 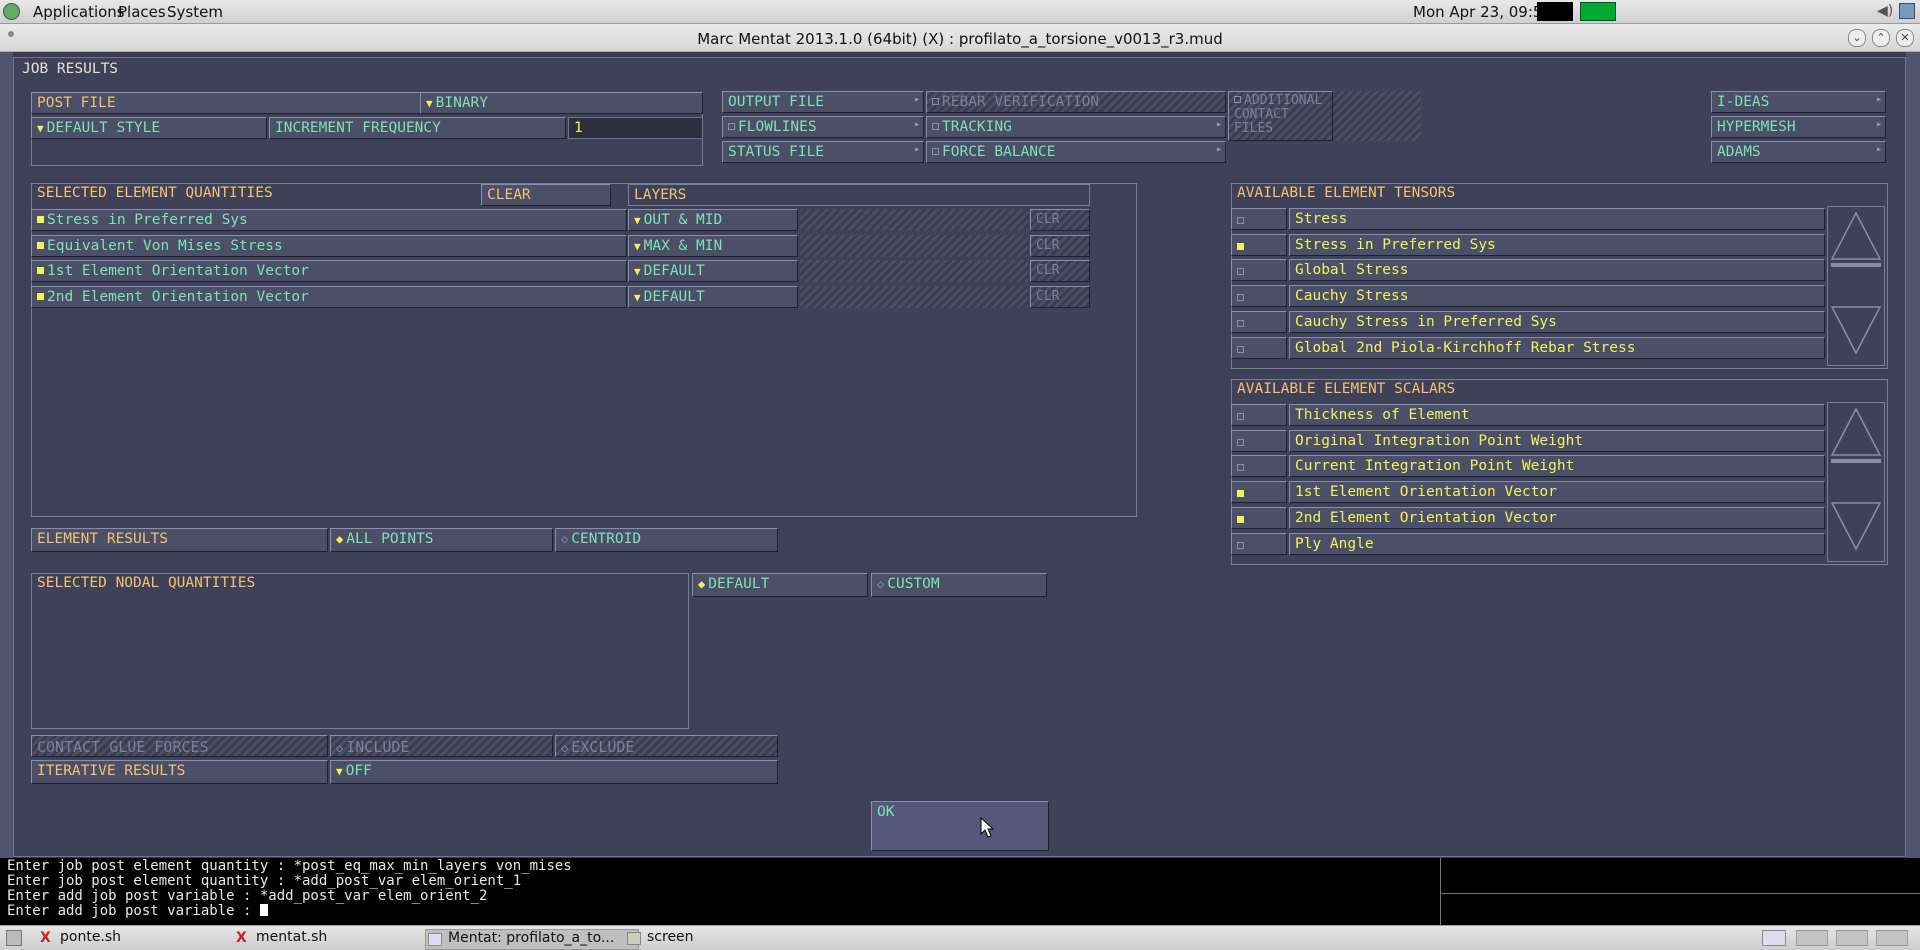 I want to click on submenu-arrow-icon: ▸, so click(x=916, y=99).